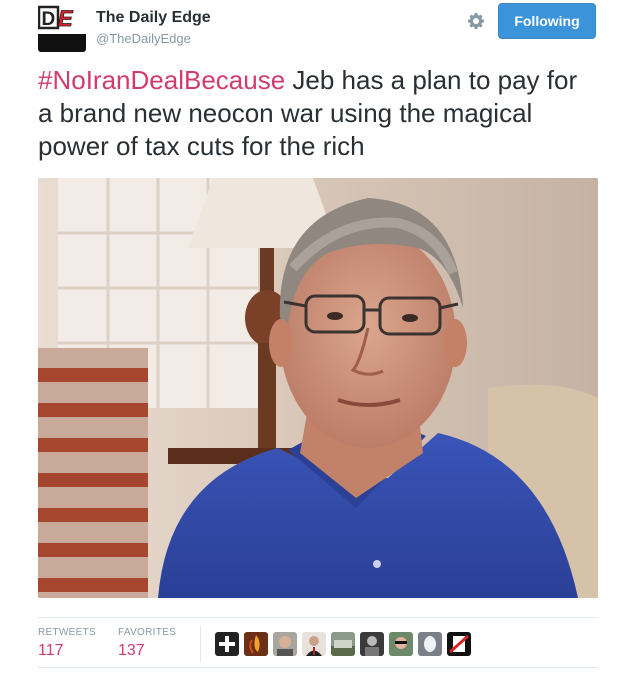 Image resolution: width=624 pixels, height=676 pixels. Describe the element at coordinates (161, 80) in the screenshot. I see `hashtag-link: #NoIranDealBecause` at that location.